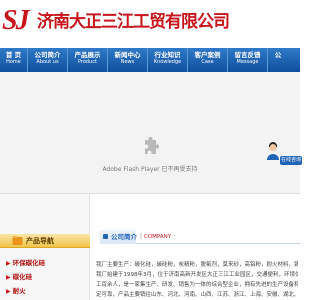 The width and height of the screenshot is (320, 300). I want to click on nav-item-message: 留言反馈 Message, so click(248, 60).